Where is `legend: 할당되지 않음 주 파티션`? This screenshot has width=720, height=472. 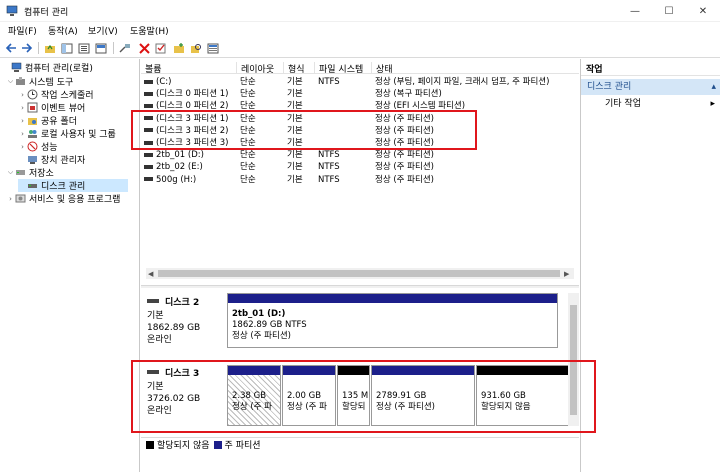 legend: 할당되지 않음 주 파티션 is located at coordinates (360, 444).